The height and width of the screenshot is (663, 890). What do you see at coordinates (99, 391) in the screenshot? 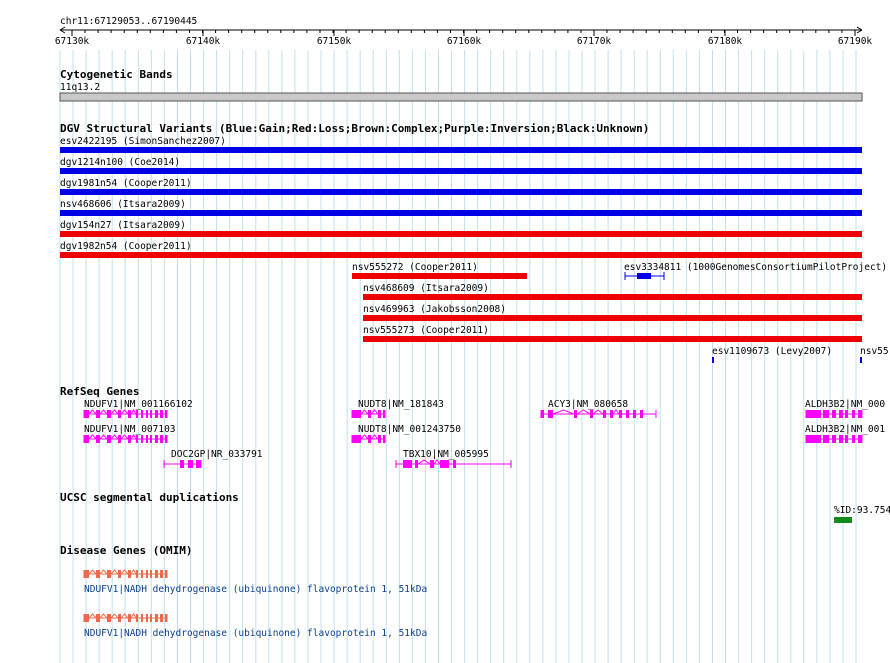
I see `track-title: RefSeq Genes` at bounding box center [99, 391].